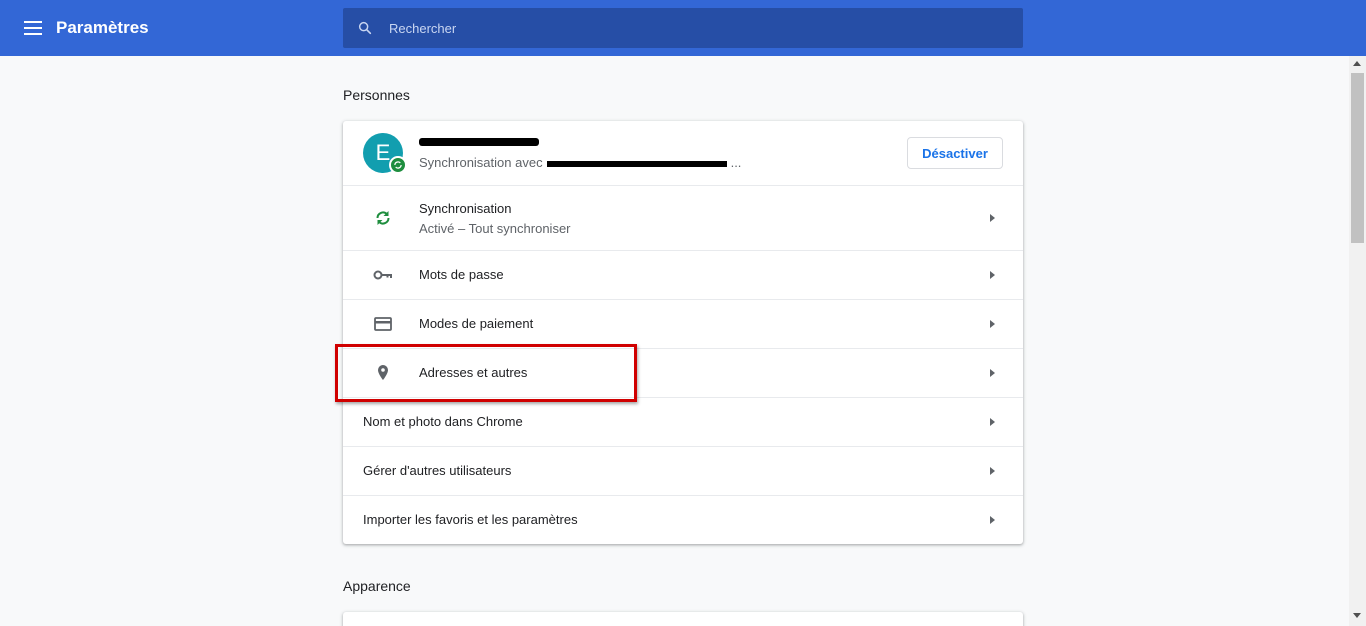 Image resolution: width=1366 pixels, height=626 pixels. Describe the element at coordinates (683, 323) in the screenshot. I see `settings-row-payment: Modes de paiement` at that location.